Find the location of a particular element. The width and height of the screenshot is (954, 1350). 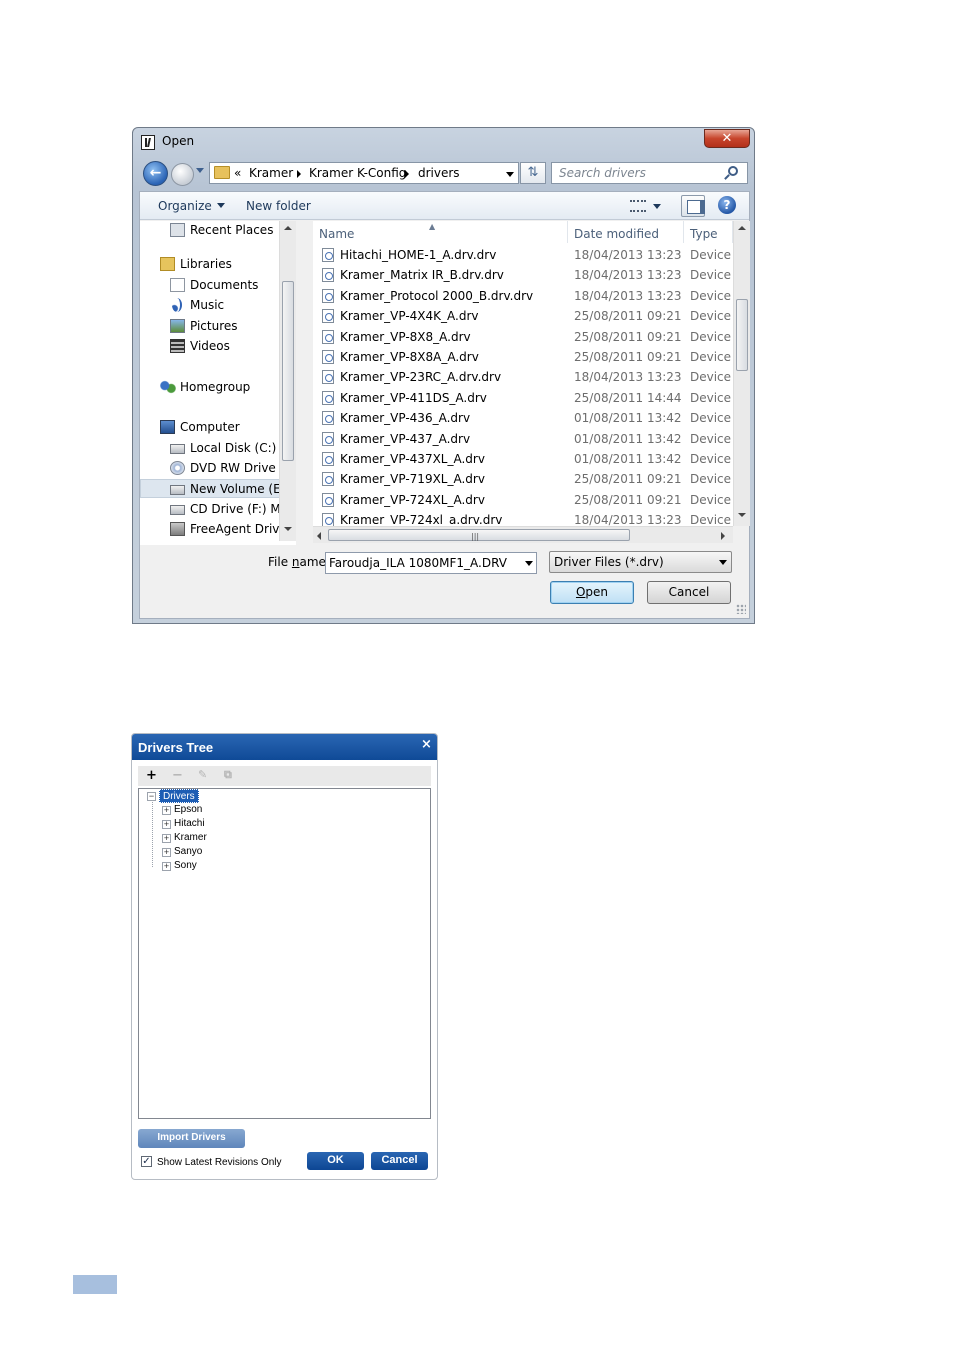

drivers-tree-title-bar: Drivers Tree × is located at coordinates (284, 747).